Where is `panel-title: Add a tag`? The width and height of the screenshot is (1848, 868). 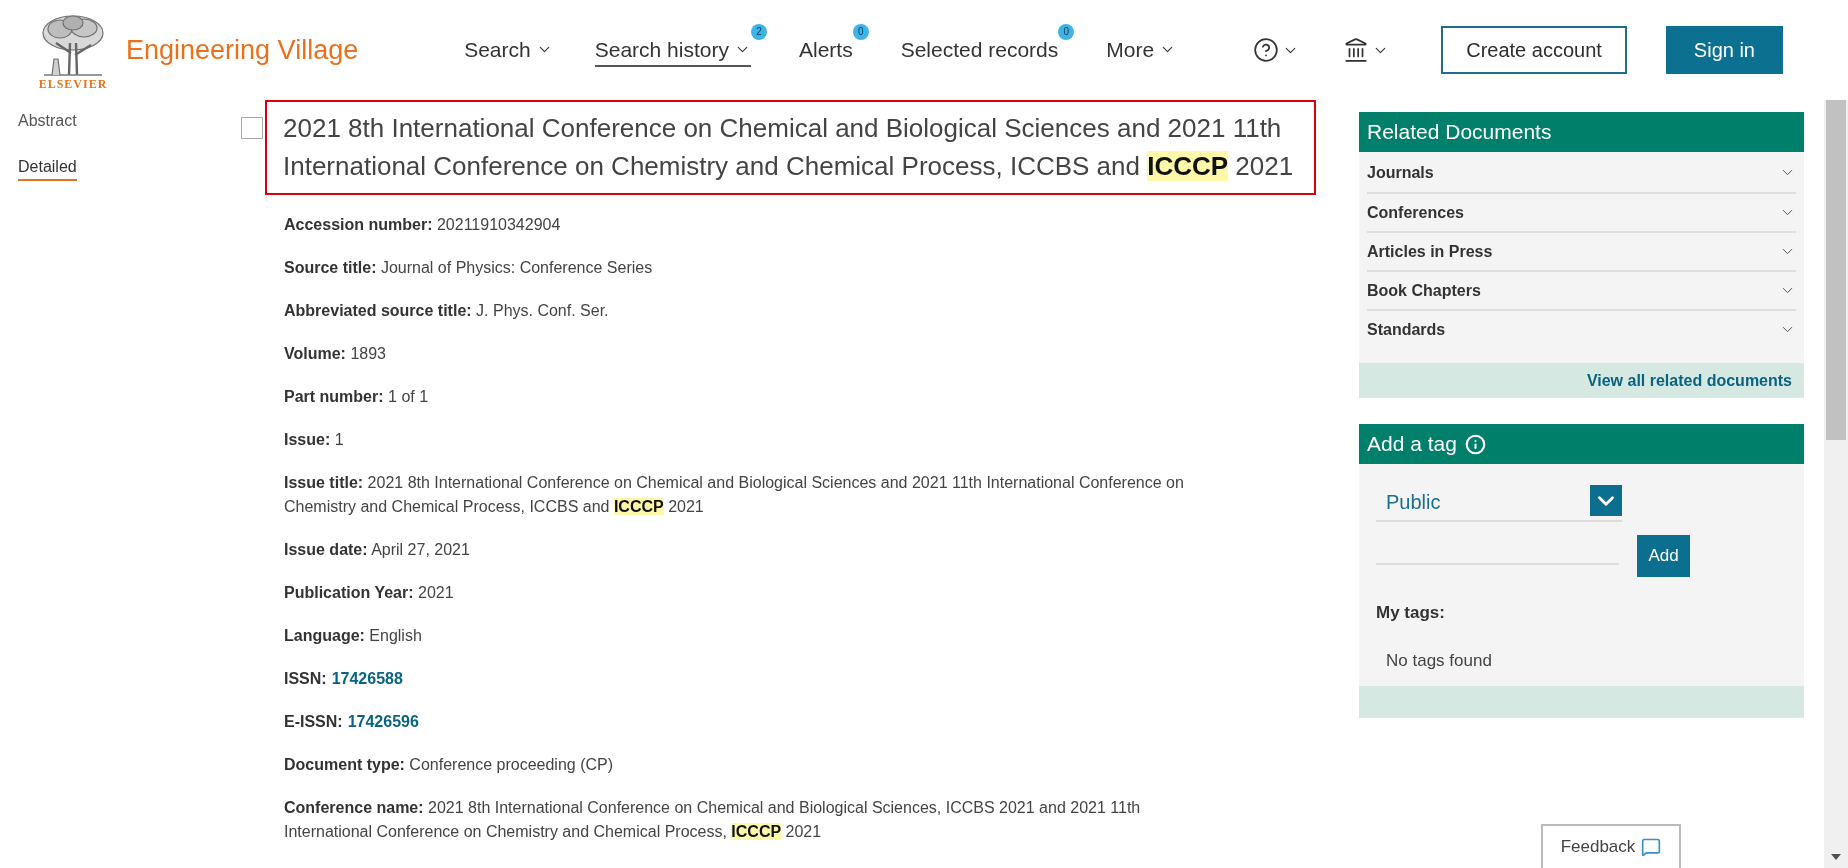 panel-title: Add a tag is located at coordinates (1412, 444).